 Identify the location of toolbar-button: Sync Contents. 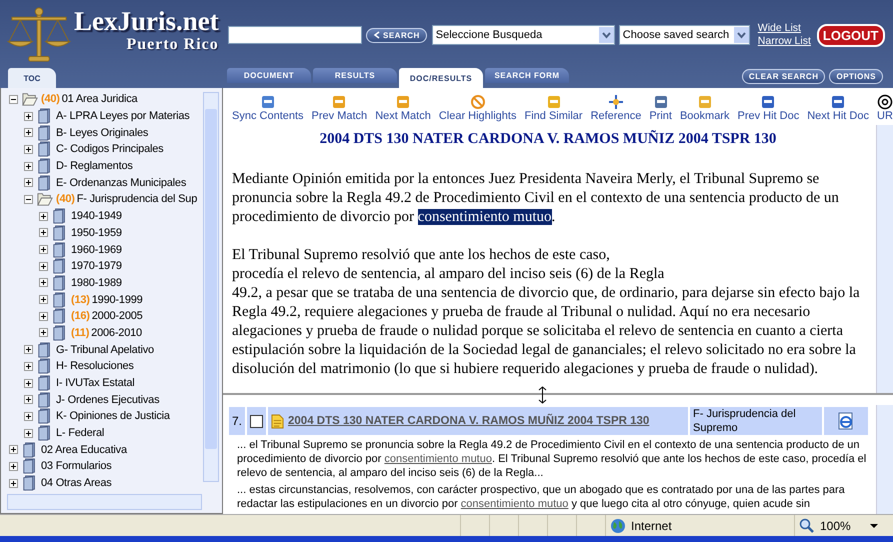
(268, 108).